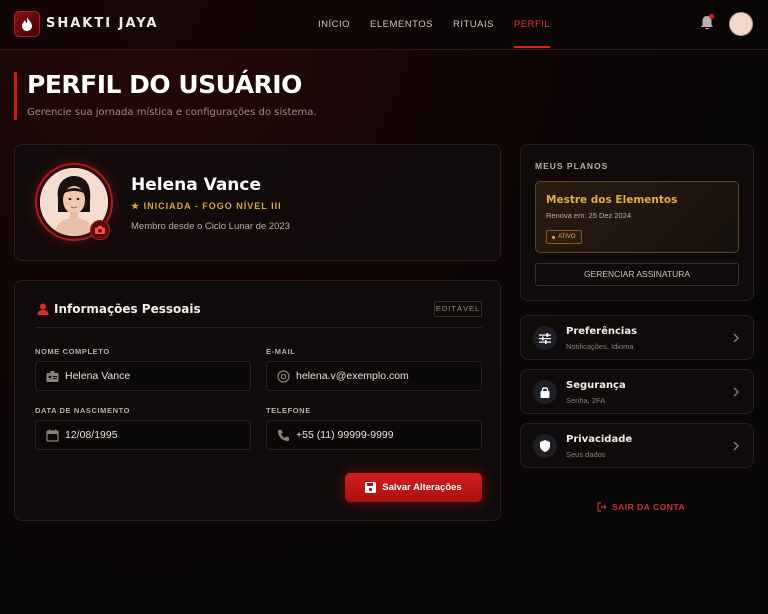 The width and height of the screenshot is (768, 614). I want to click on menu-title: Segurança, so click(596, 385).